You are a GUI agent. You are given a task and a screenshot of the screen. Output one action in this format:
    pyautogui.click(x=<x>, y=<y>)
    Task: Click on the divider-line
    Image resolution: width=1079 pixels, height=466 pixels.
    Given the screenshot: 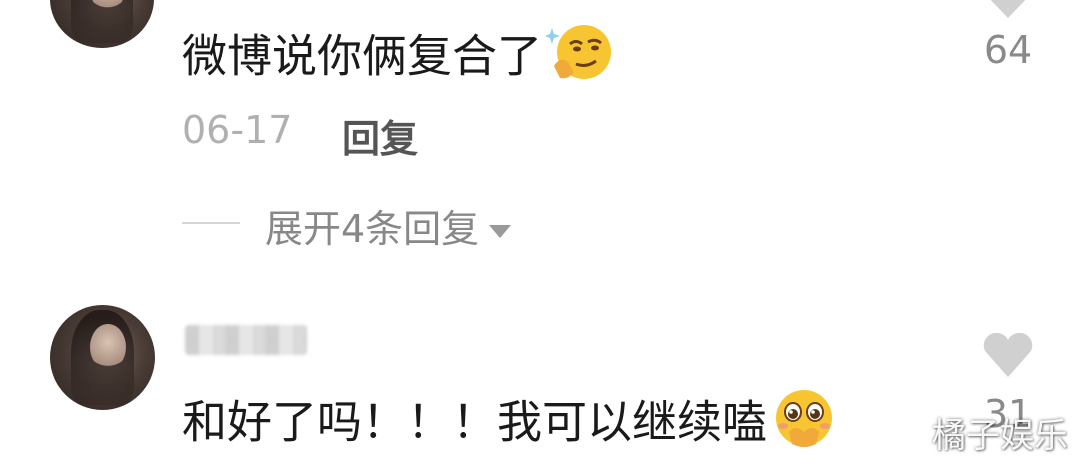 What is the action you would take?
    pyautogui.click(x=211, y=223)
    